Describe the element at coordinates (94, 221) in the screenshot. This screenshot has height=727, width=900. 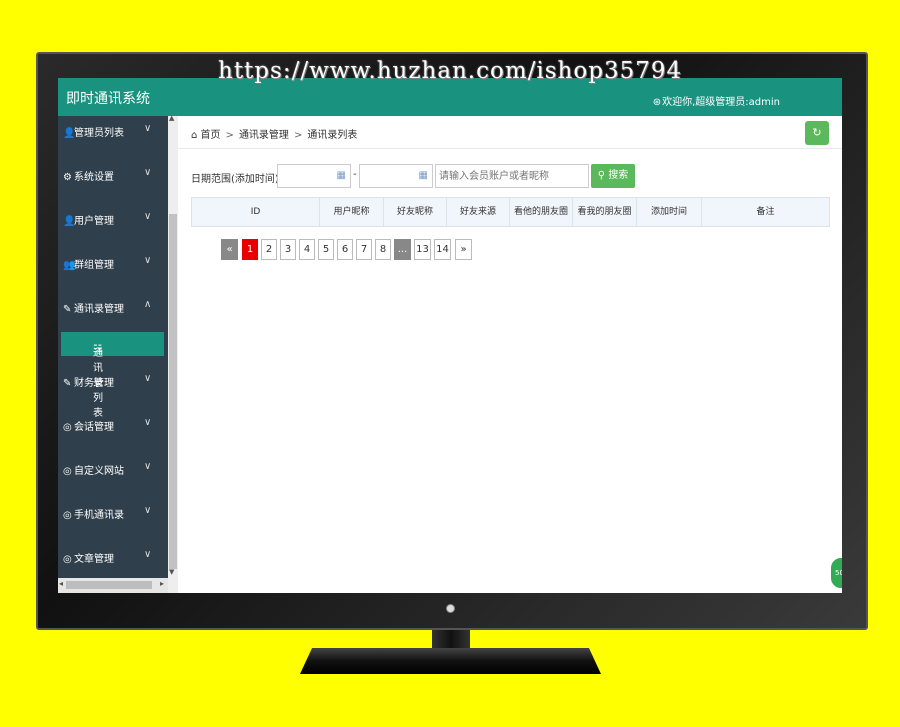
I see `sidebar-item-label: 用户管理` at that location.